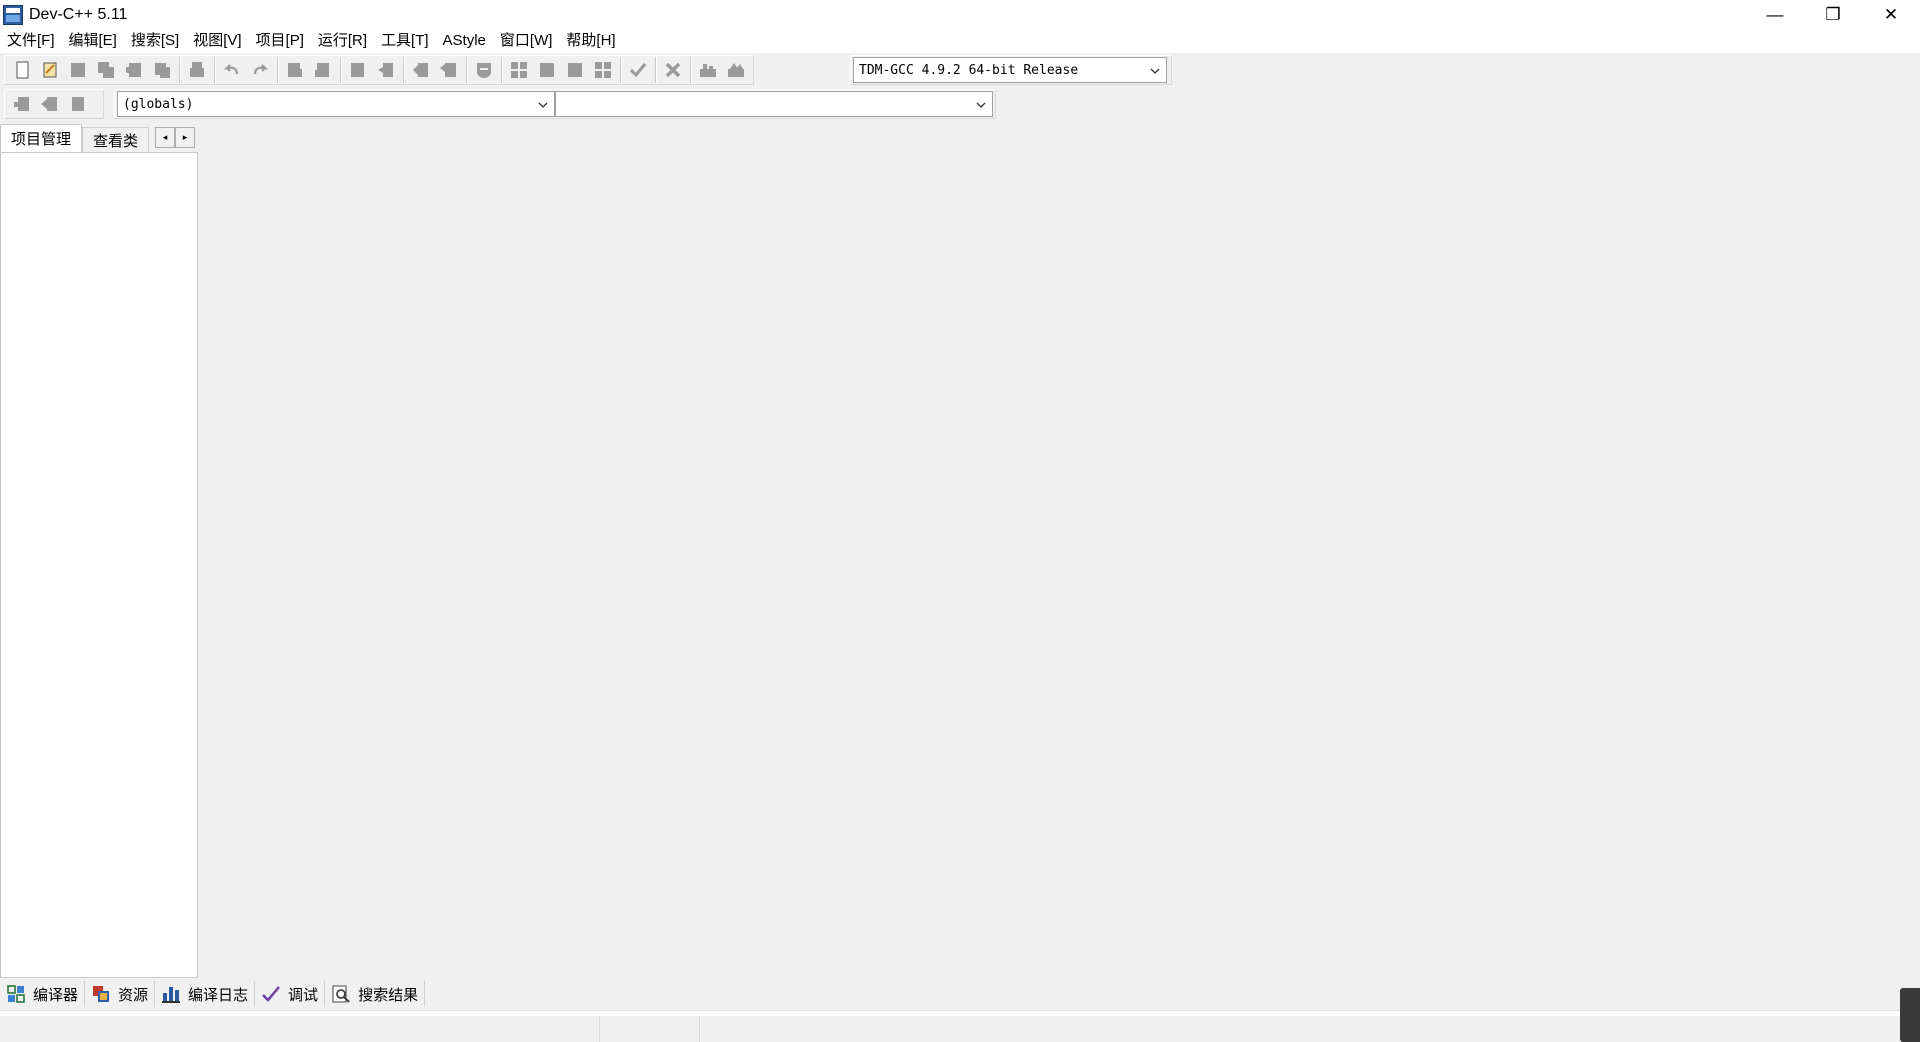 The width and height of the screenshot is (1920, 1042). What do you see at coordinates (56, 995) in the screenshot?
I see `tab-compiler-label: 编译器` at bounding box center [56, 995].